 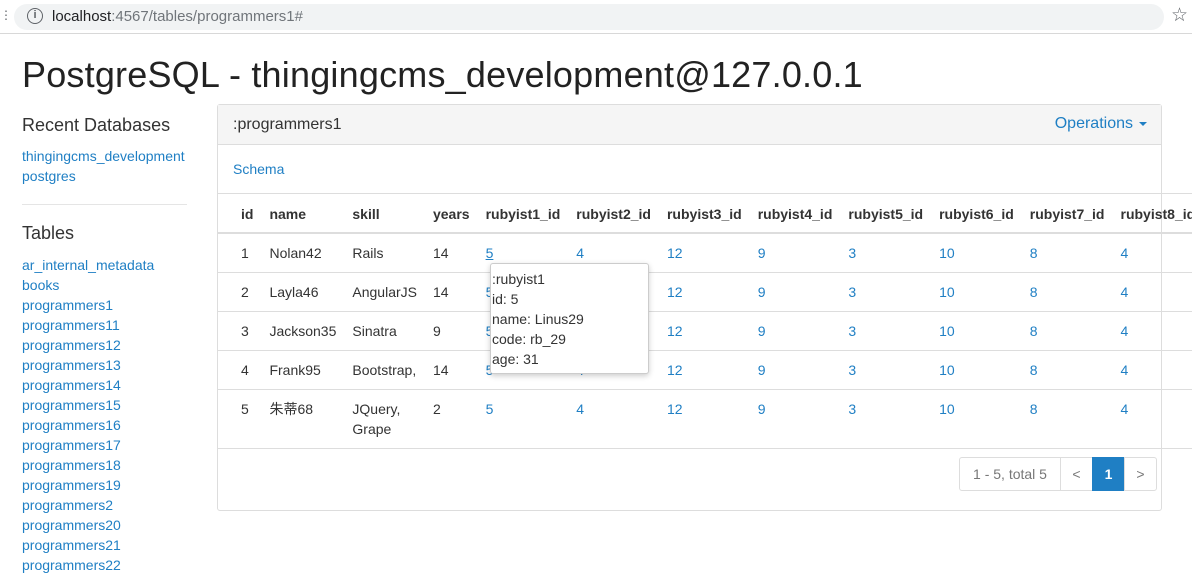 I want to click on table-link: programmers18, so click(x=107, y=465).